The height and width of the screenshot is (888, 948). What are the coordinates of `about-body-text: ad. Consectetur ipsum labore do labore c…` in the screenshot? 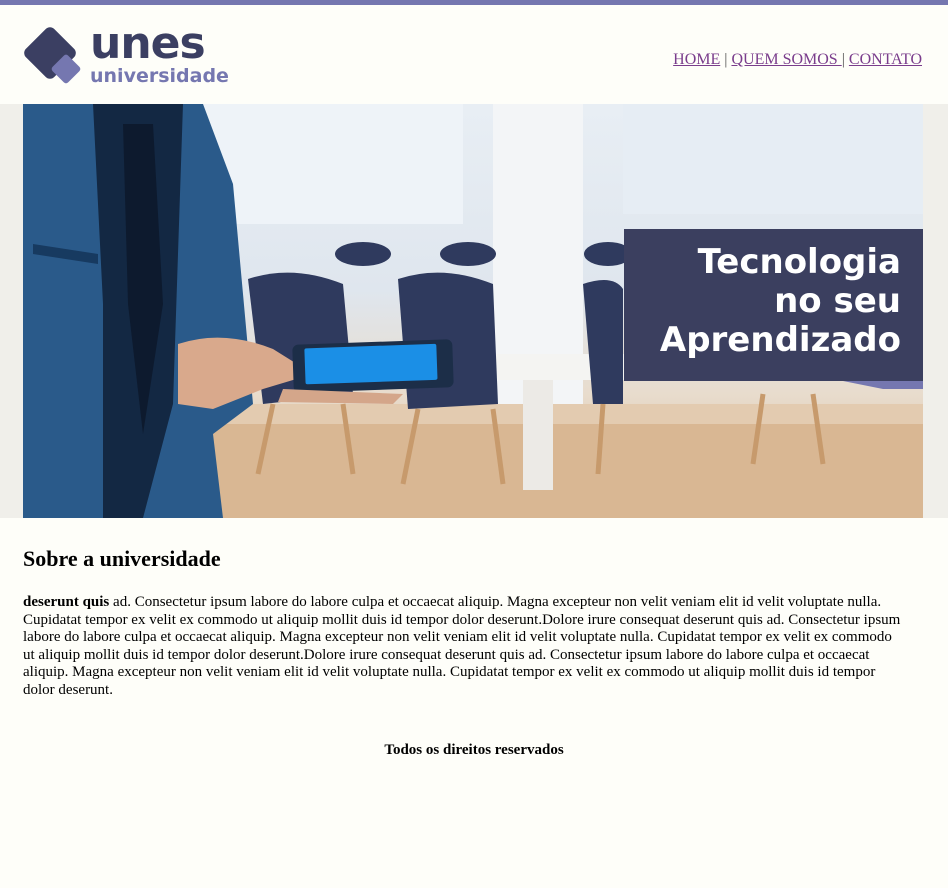 It's located at (462, 646).